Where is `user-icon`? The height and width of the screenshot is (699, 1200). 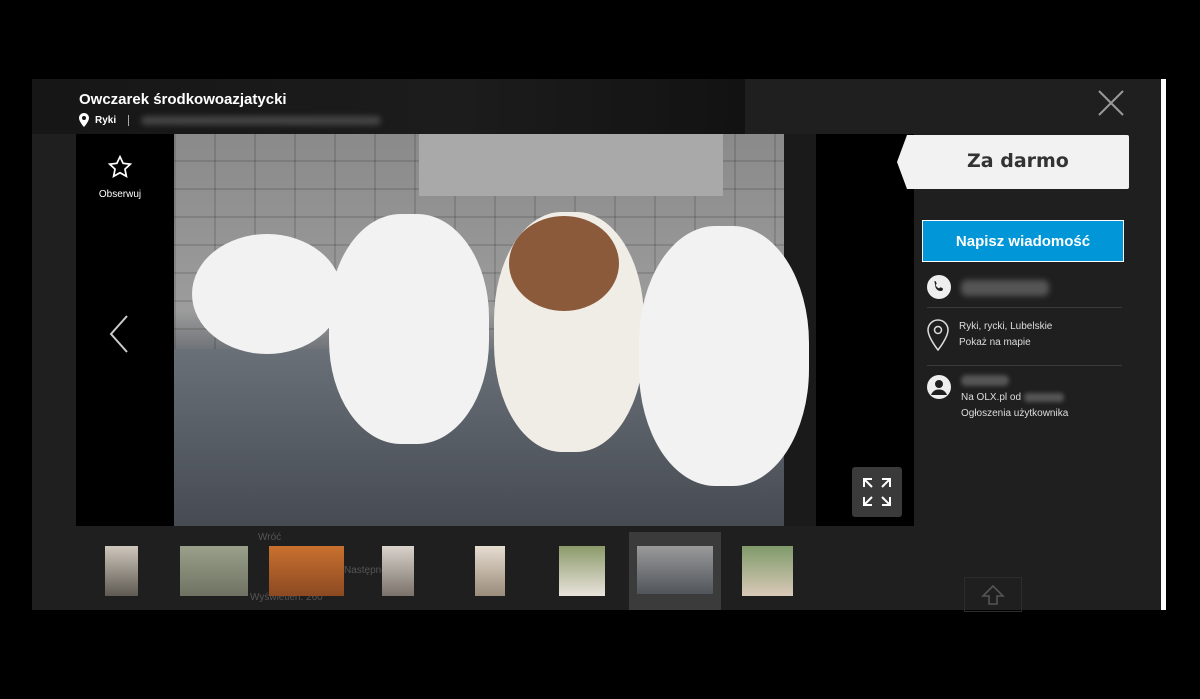 user-icon is located at coordinates (939, 387).